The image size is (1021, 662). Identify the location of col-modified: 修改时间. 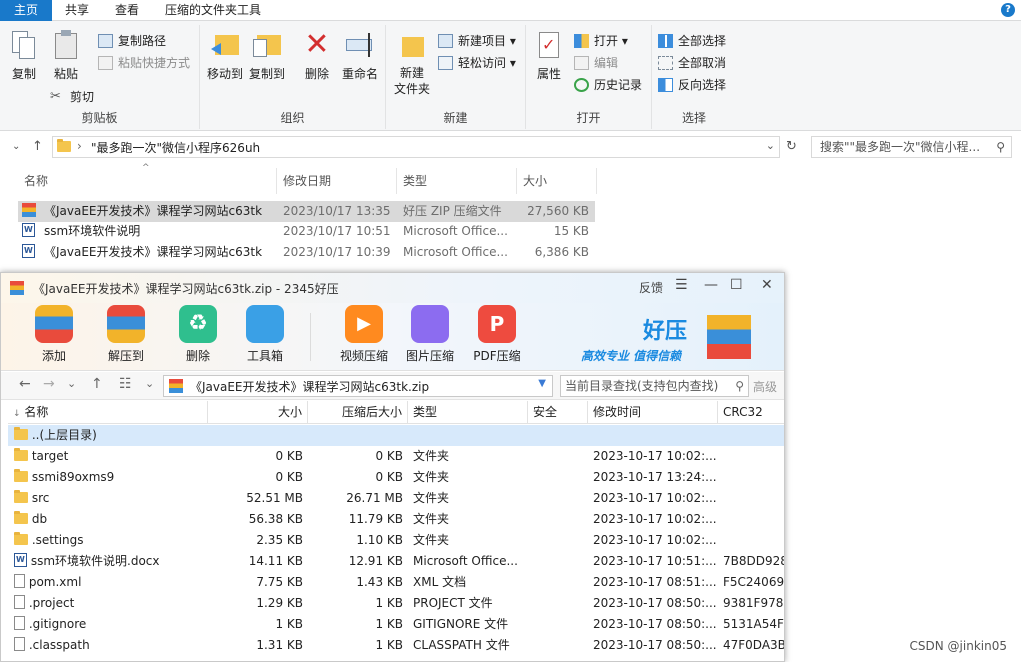
(653, 412).